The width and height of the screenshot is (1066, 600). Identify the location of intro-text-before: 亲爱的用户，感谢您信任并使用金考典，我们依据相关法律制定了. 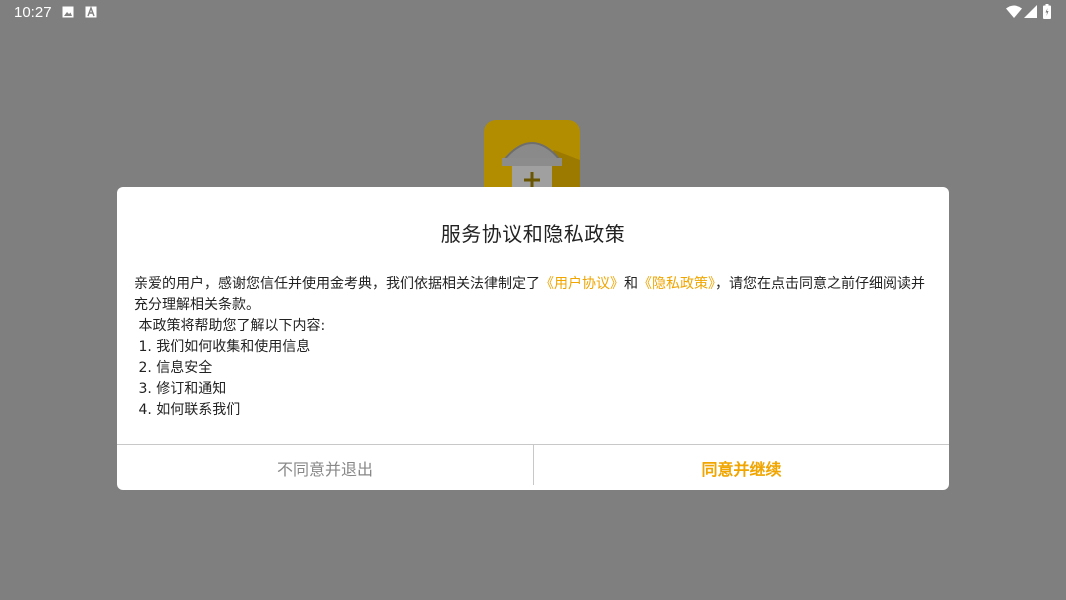
(337, 284).